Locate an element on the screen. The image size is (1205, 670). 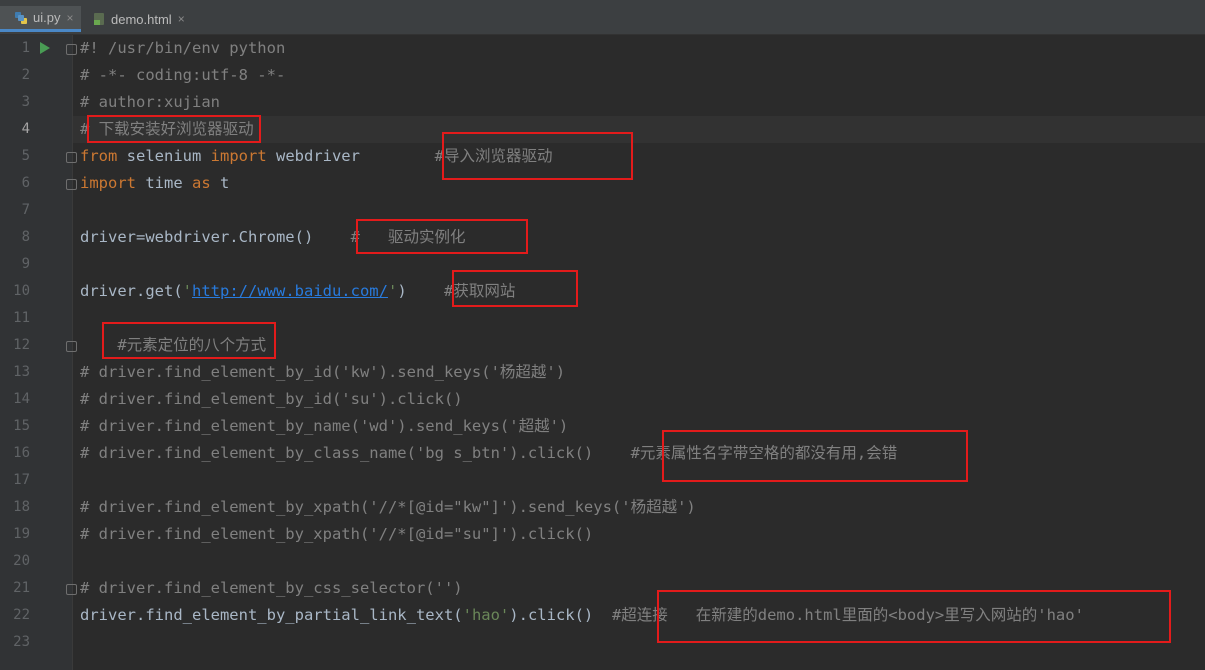
code-text: #! /usr/bin/env python is located at coordinates (182, 48).